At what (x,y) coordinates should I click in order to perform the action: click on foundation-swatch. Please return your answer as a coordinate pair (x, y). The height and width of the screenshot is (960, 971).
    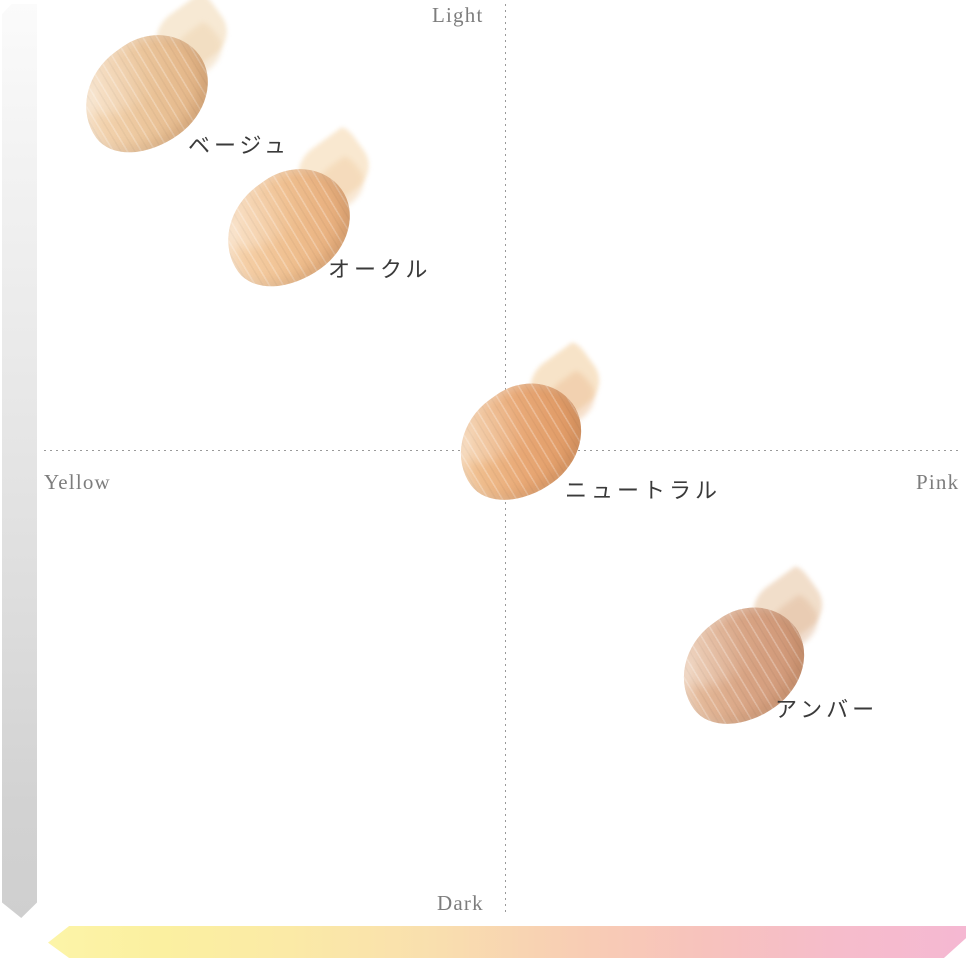
    Looking at the image, I should click on (292, 216).